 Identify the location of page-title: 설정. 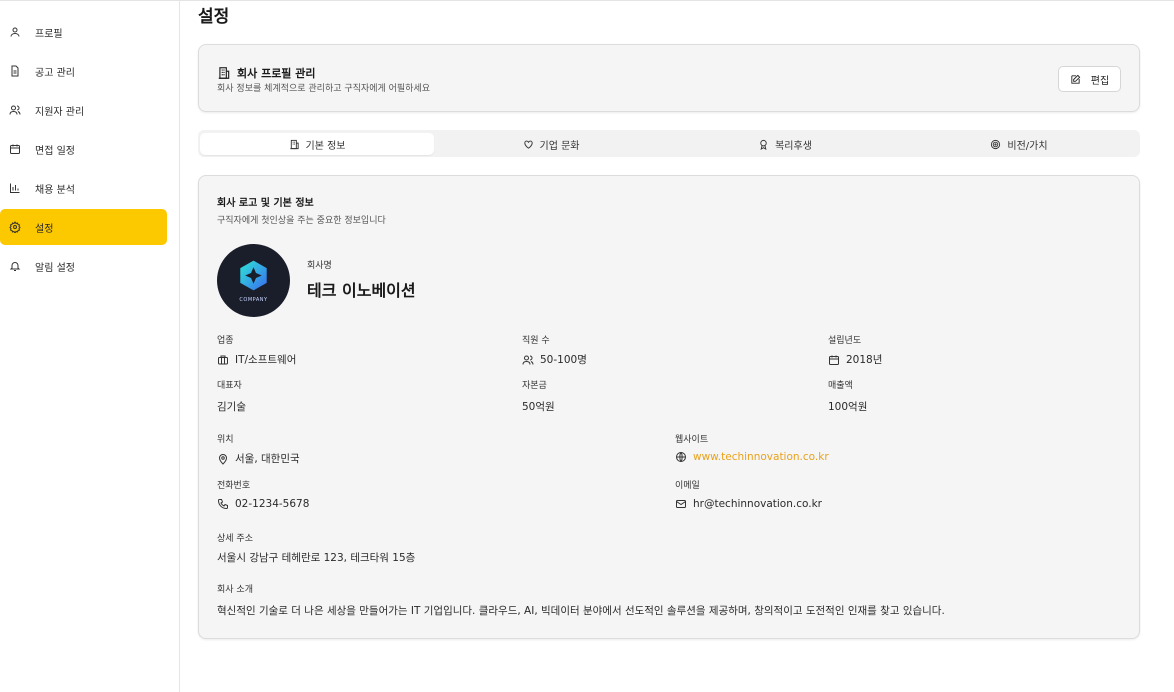
(214, 17).